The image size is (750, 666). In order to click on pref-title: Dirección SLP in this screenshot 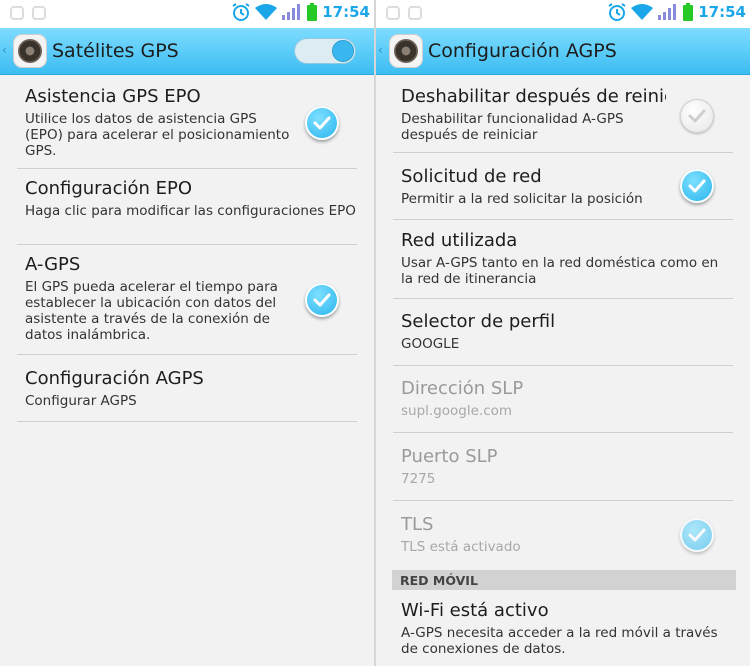, I will do `click(462, 388)`.